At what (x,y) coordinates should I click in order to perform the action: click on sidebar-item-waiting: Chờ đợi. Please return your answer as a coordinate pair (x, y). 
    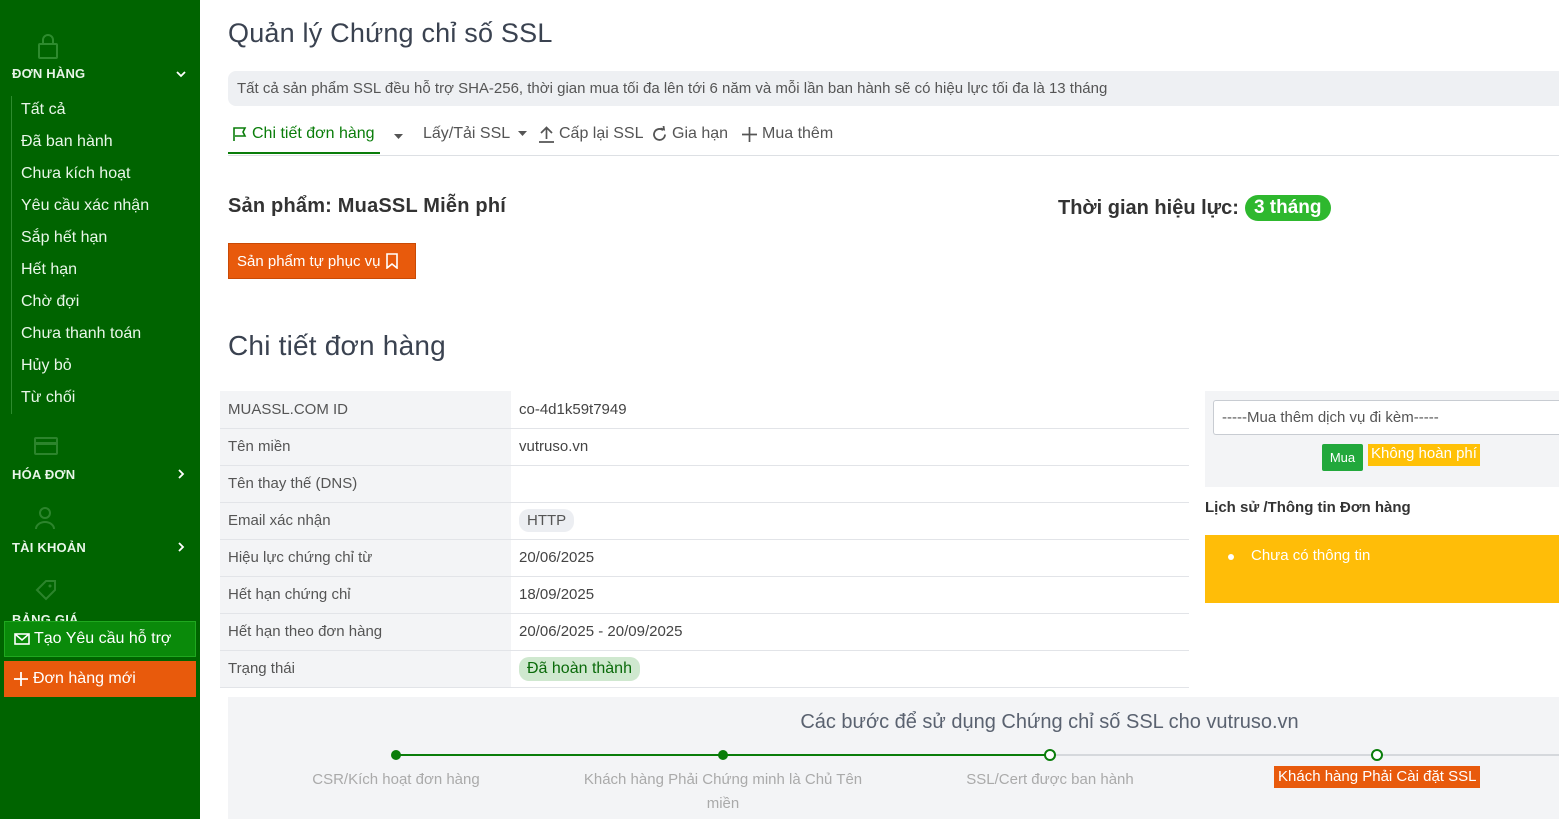
    Looking at the image, I should click on (50, 302).